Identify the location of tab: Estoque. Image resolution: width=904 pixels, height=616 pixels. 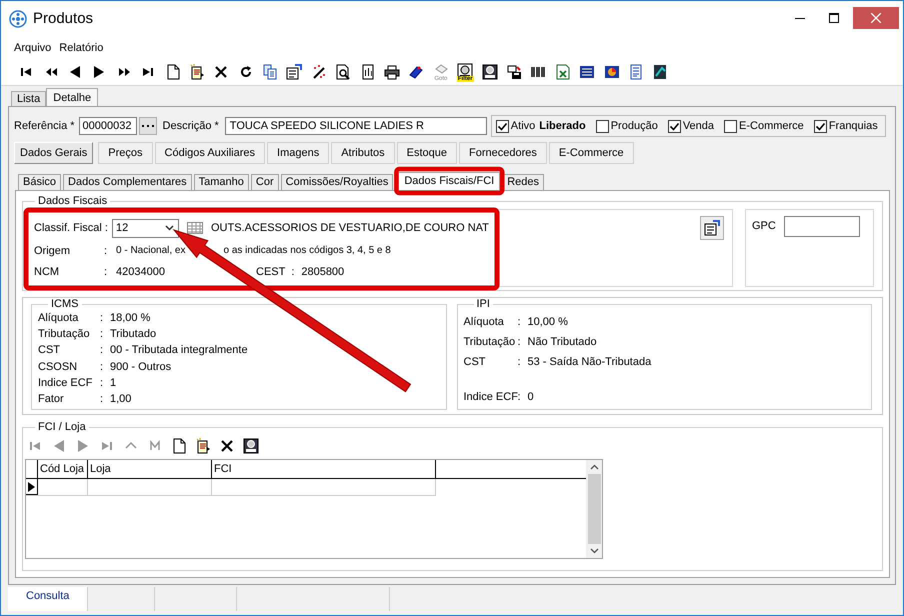
(427, 153).